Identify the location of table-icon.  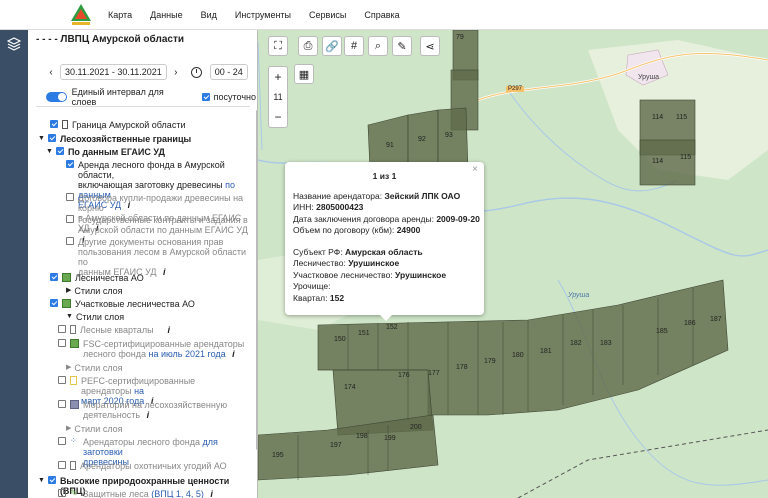
(66, 277).